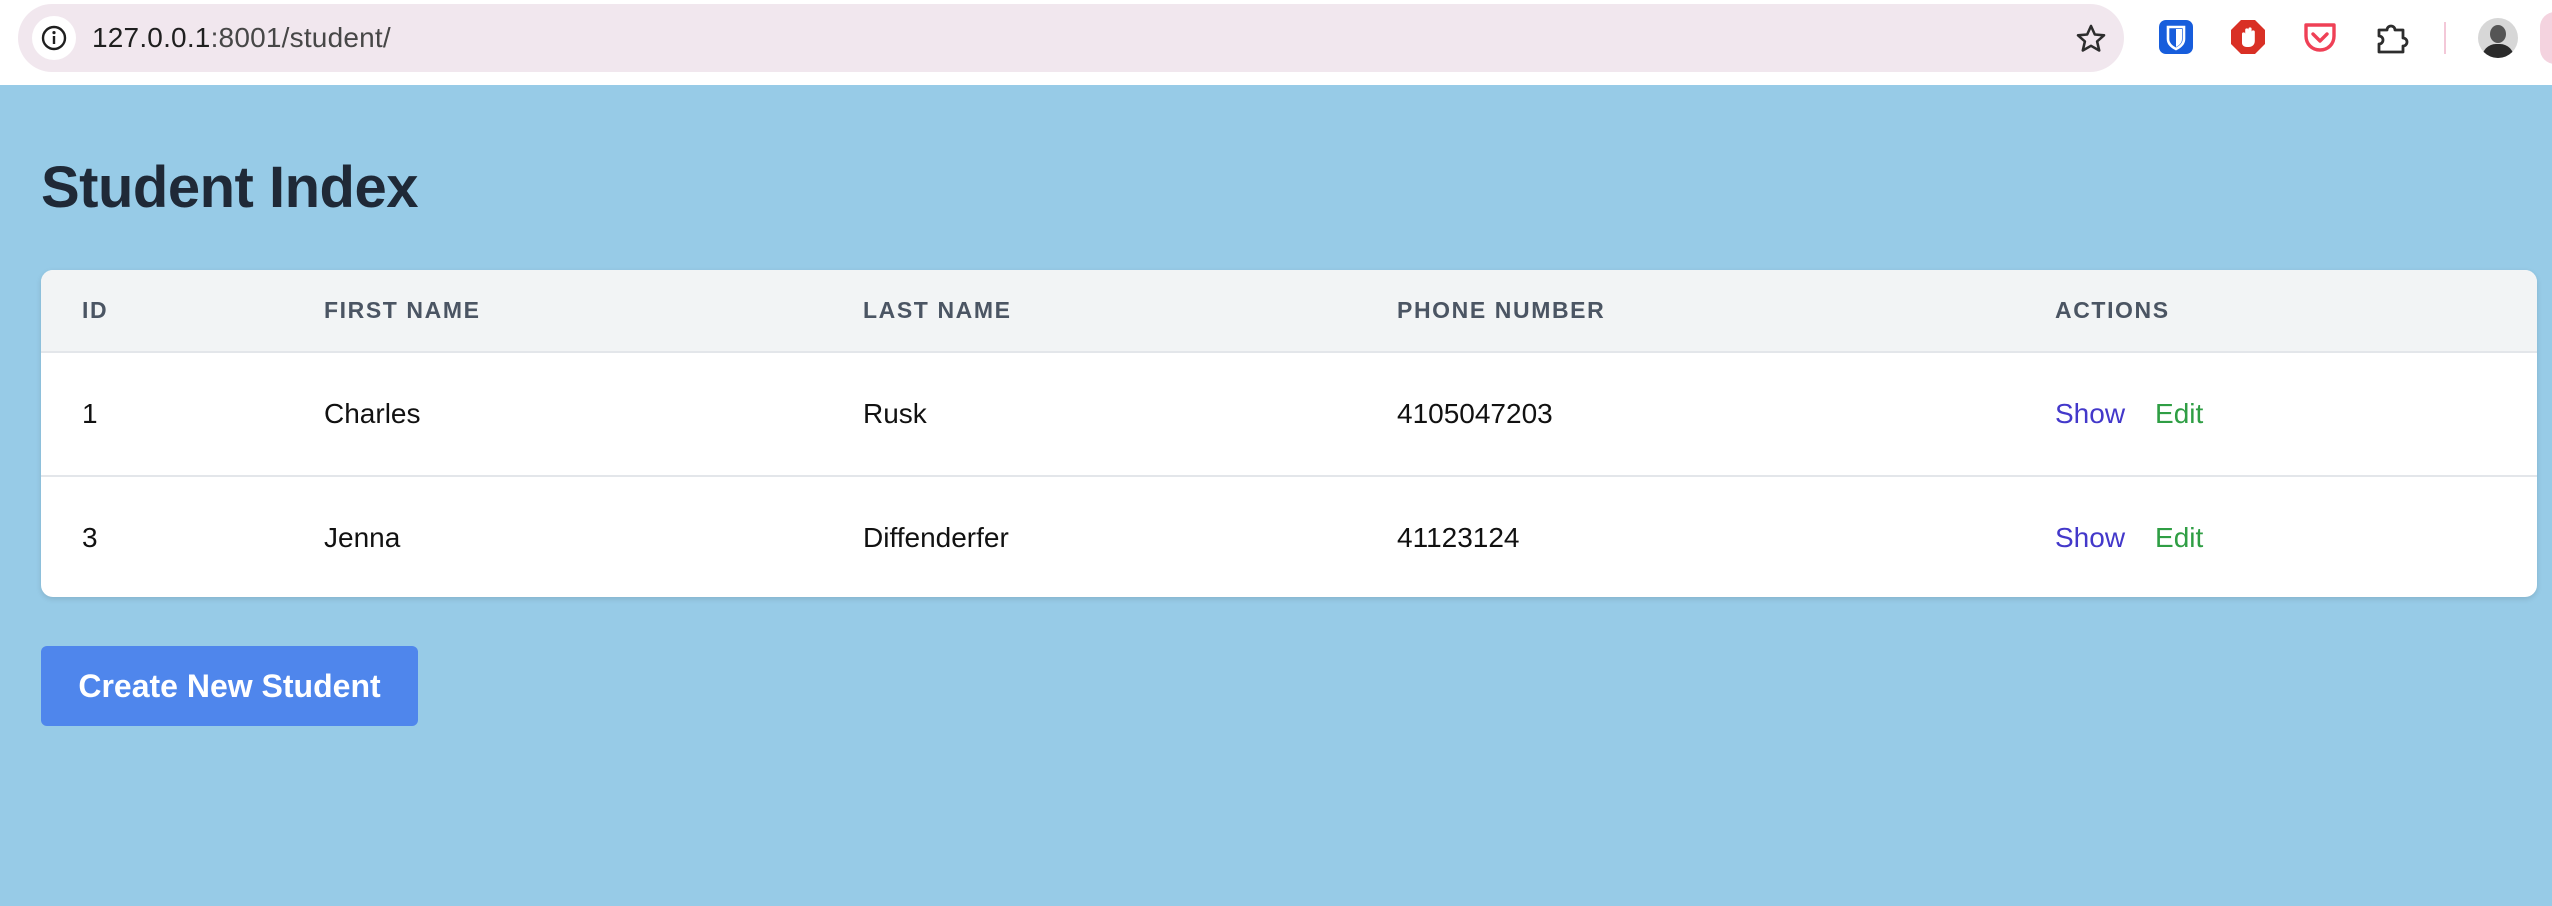 This screenshot has width=2552, height=906. I want to click on url-path: :8001/student/, so click(300, 37).